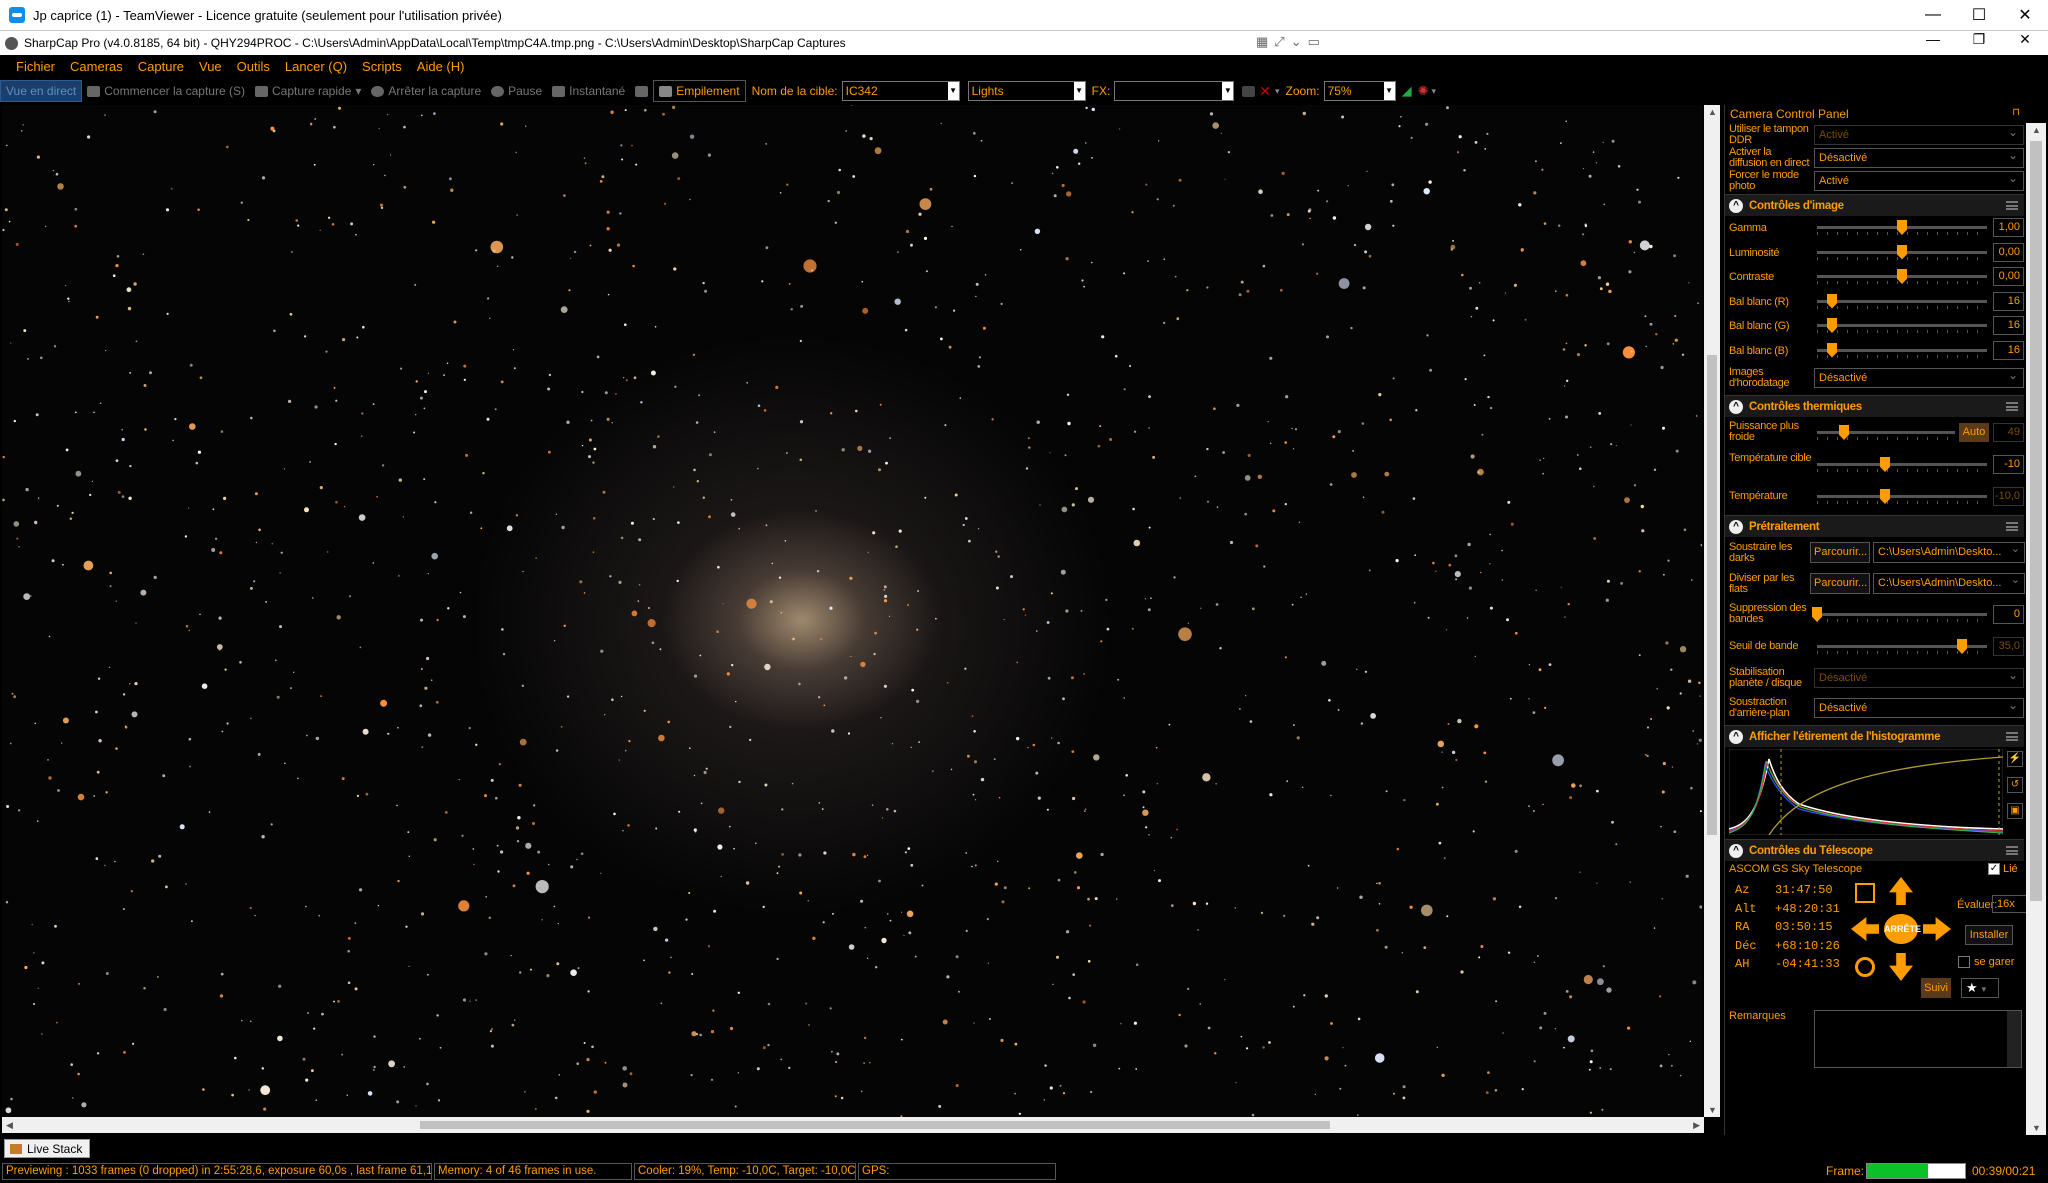  I want to click on section-preprocessing: ^ Prétraitement, so click(1874, 526).